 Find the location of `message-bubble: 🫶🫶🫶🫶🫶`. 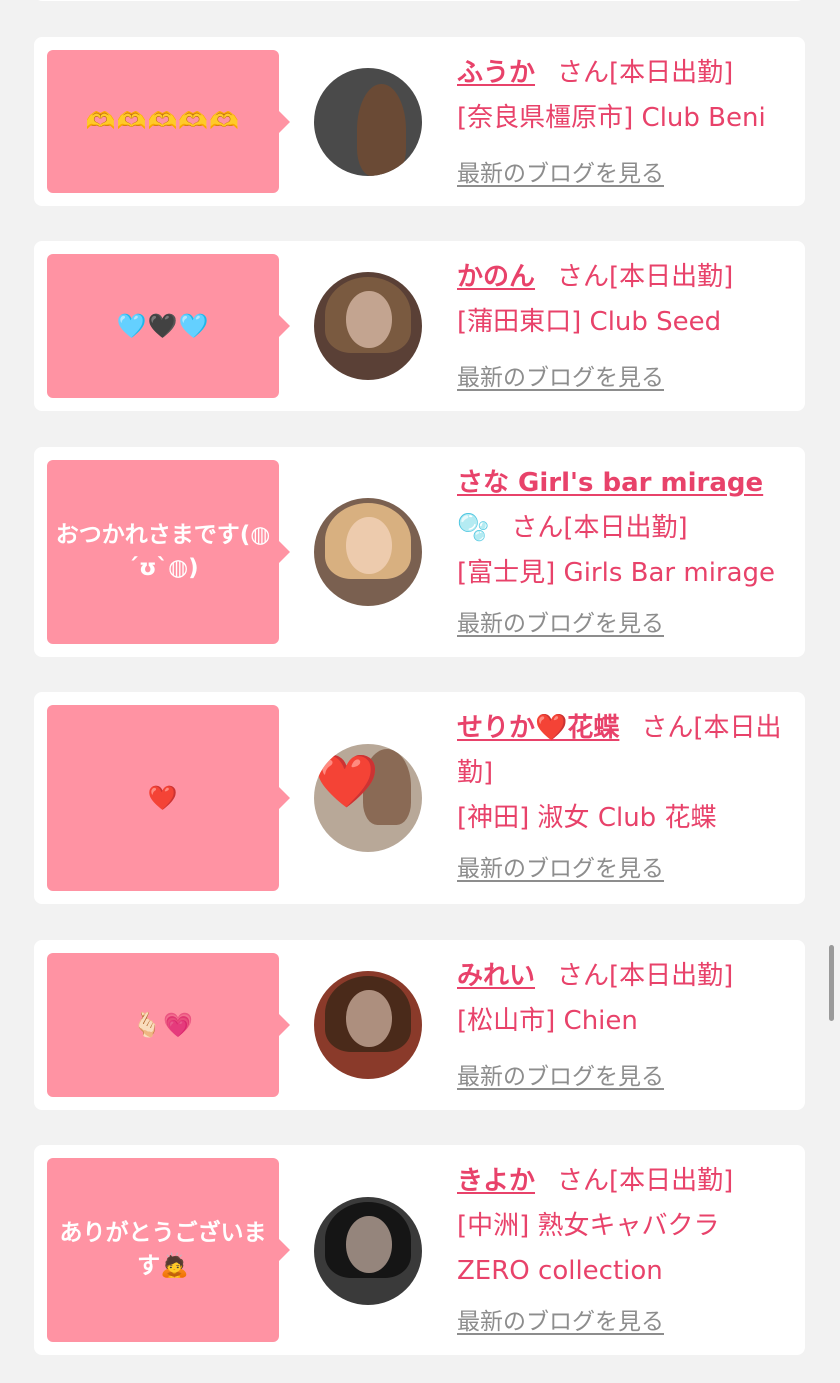

message-bubble: 🫶🫶🫶🫶🫶 is located at coordinates (168, 121).